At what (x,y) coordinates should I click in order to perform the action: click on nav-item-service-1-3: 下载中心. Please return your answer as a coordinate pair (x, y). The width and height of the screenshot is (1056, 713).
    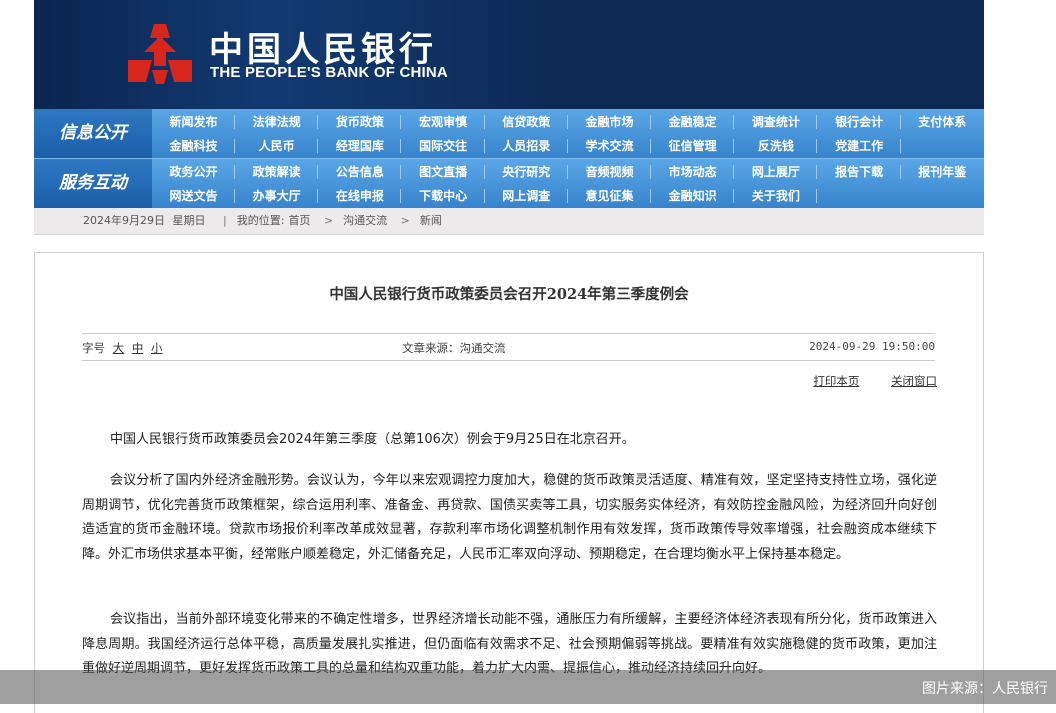
    Looking at the image, I should click on (443, 196).